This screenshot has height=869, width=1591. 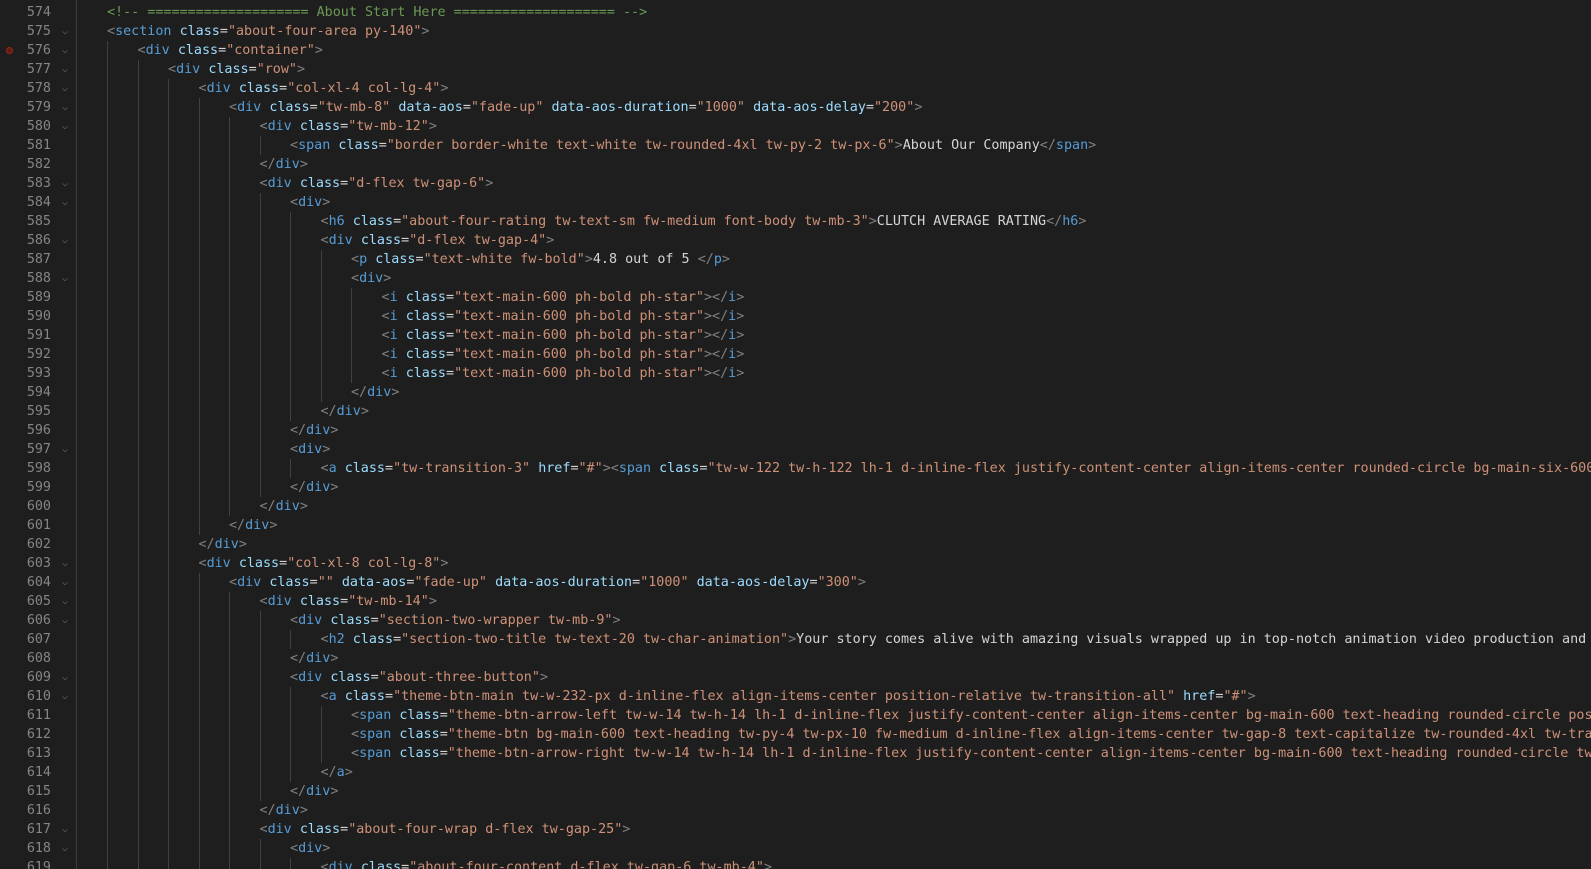 I want to click on code-line: 576 ⌵ <div class="container">, so click(x=795, y=50).